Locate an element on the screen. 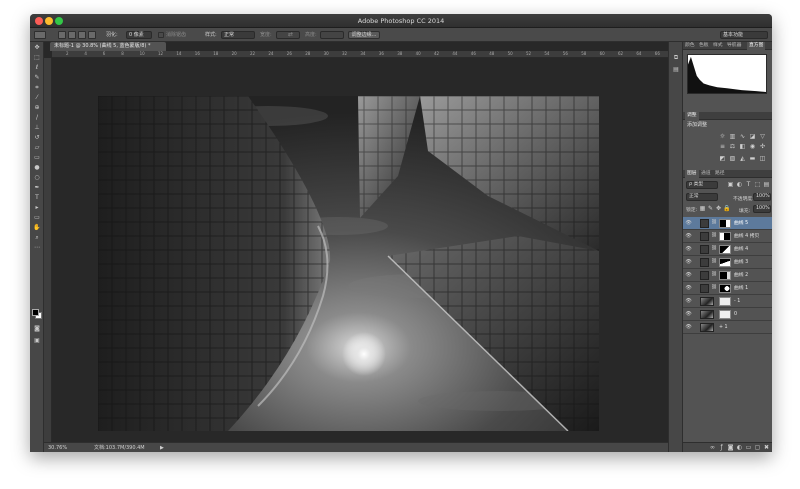  lock-transparent-icon: ▦ is located at coordinates (702, 209).